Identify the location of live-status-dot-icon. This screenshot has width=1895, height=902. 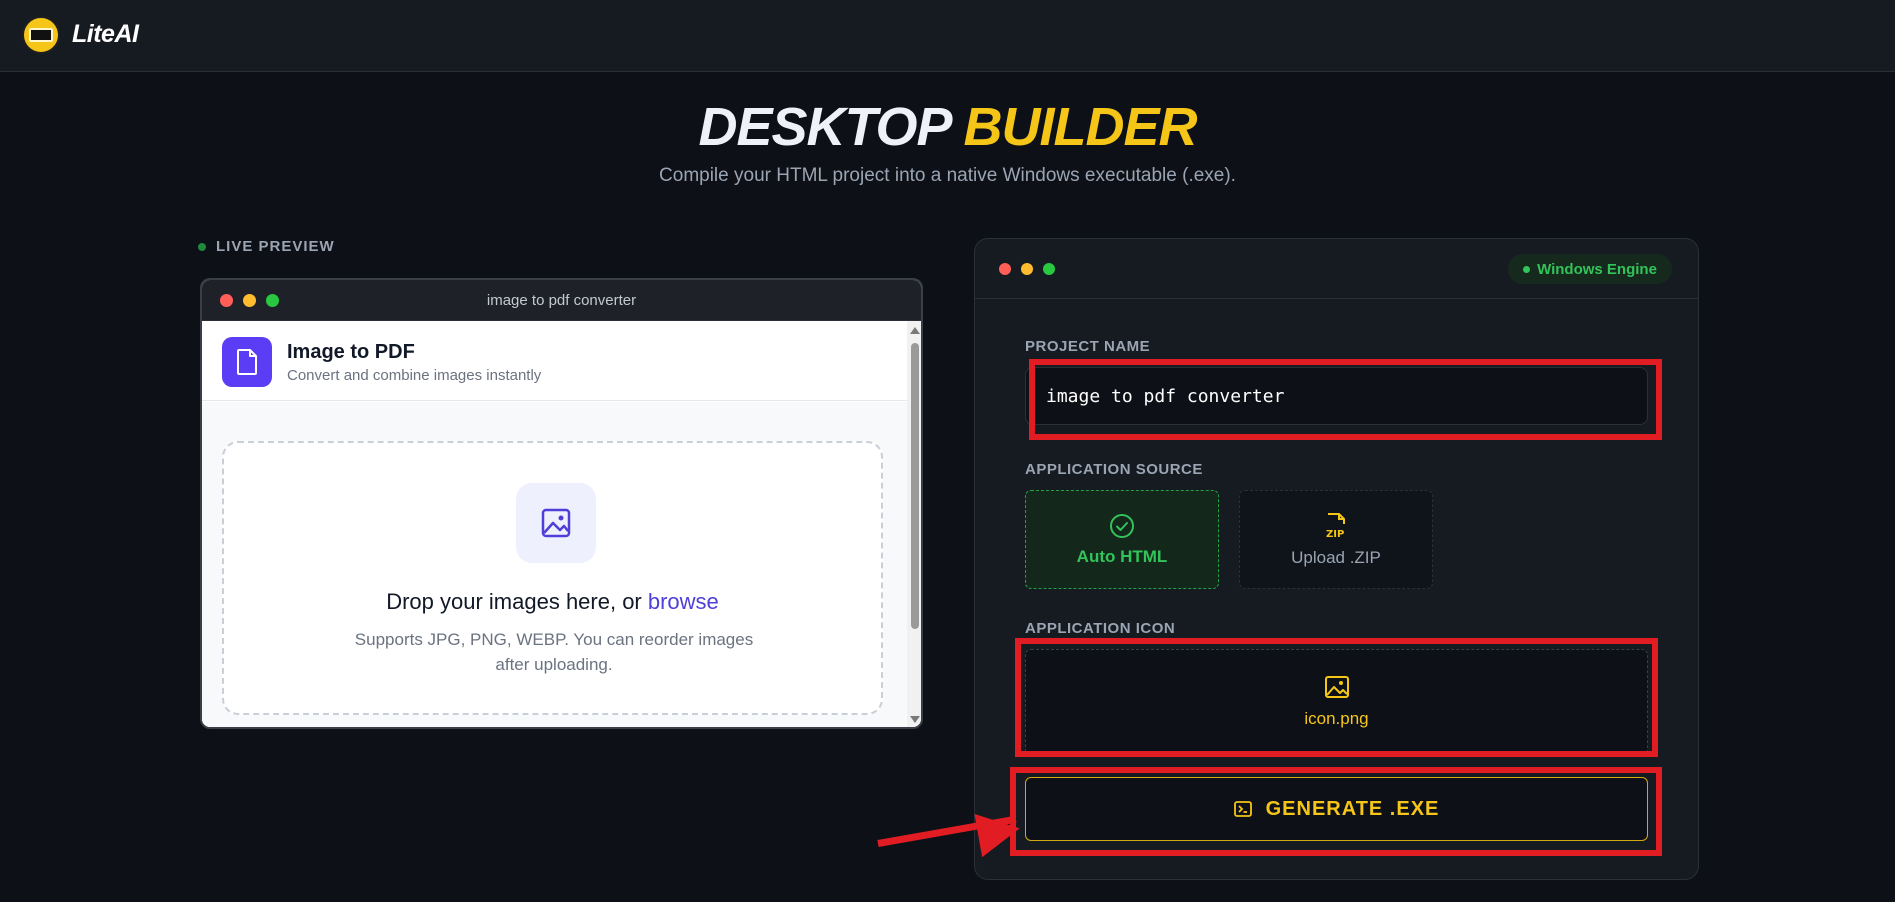
(202, 246).